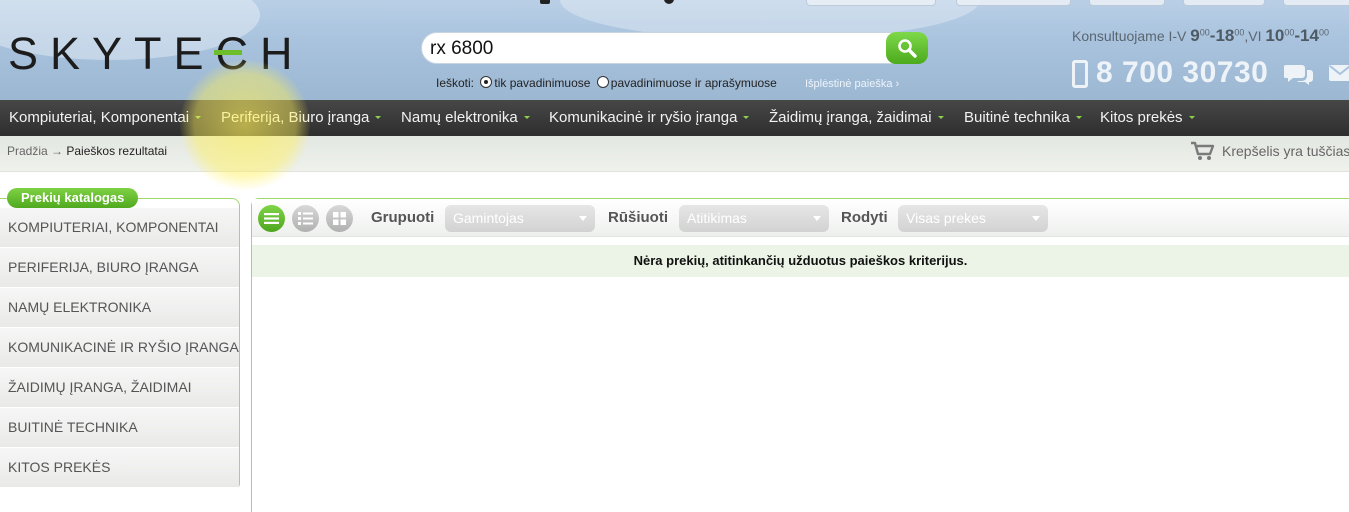 The height and width of the screenshot is (512, 1349). Describe the element at coordinates (1195, 35) in the screenshot. I see `hours-weekday-from: 9` at that location.